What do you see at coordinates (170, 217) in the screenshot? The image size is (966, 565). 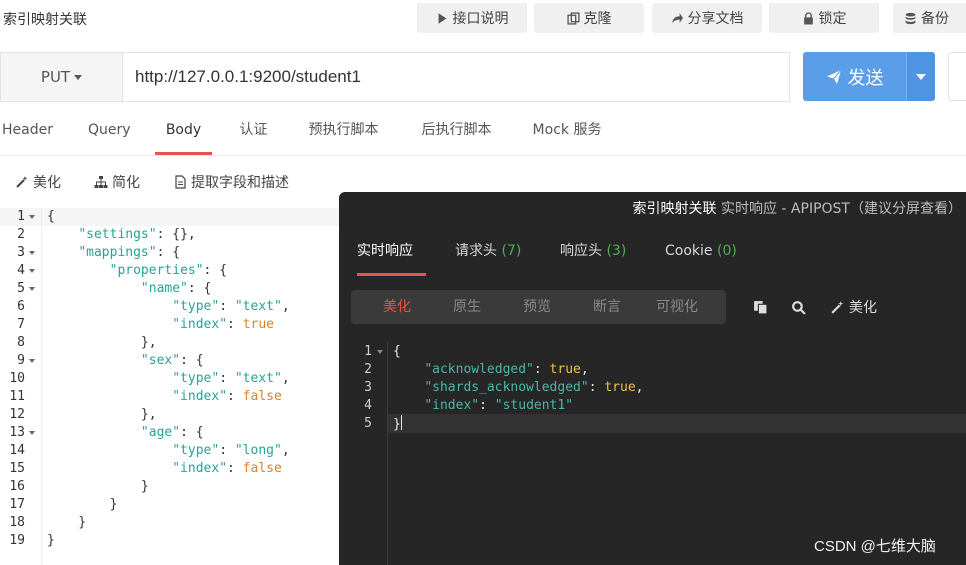 I see `code-line: 1{` at bounding box center [170, 217].